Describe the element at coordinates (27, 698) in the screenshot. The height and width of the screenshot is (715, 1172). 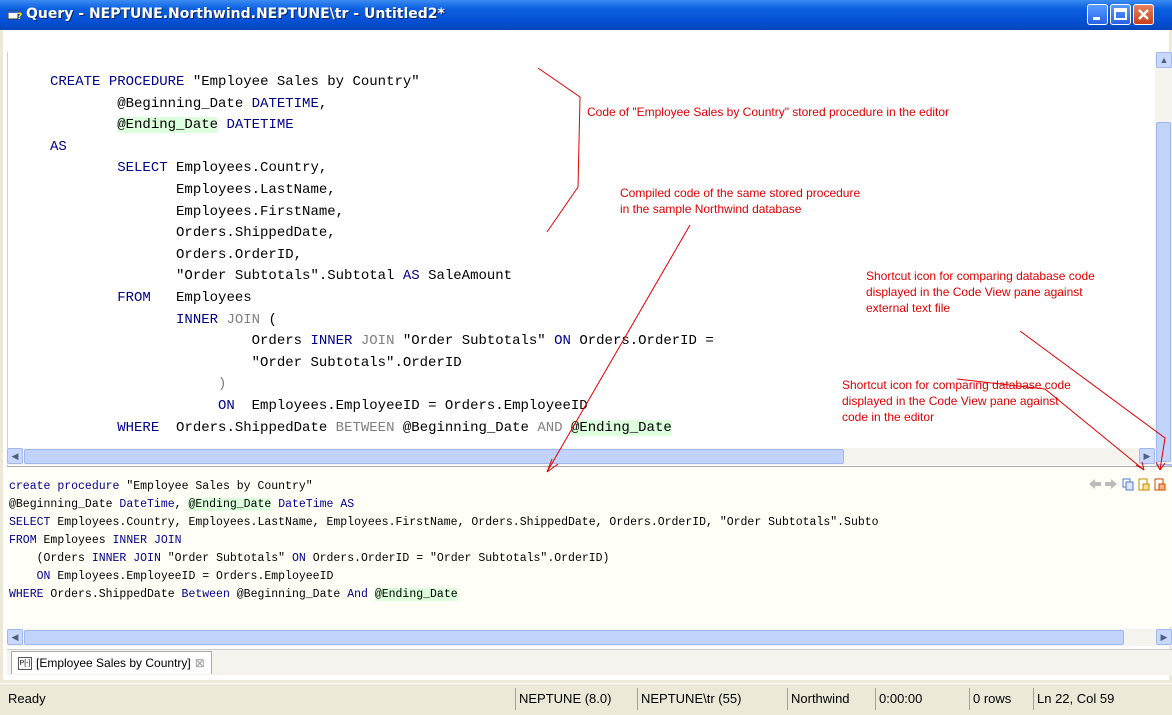
I see `status-ready: Ready` at that location.